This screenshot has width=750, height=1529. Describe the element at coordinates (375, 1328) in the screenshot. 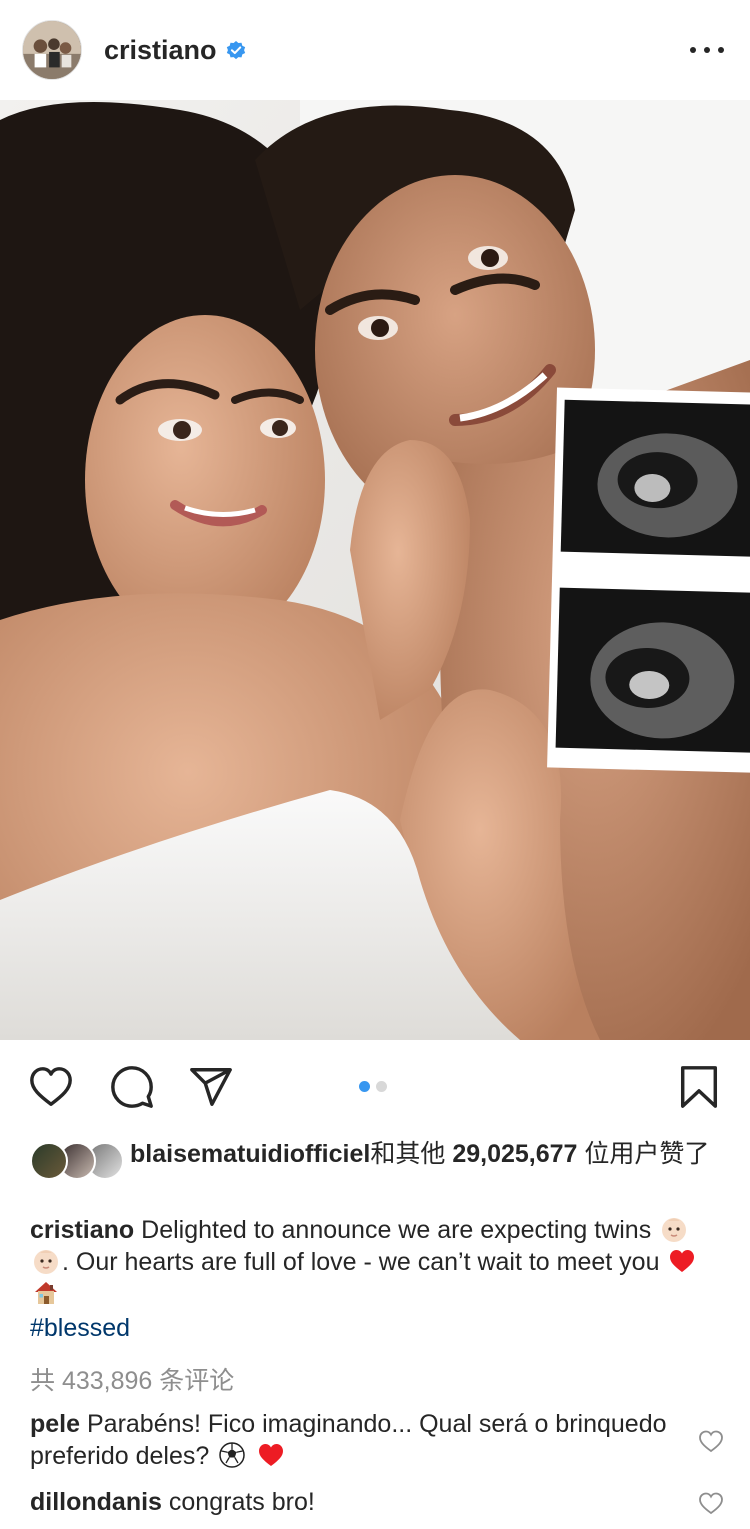

I see `caption-hashtag: #blessed` at that location.